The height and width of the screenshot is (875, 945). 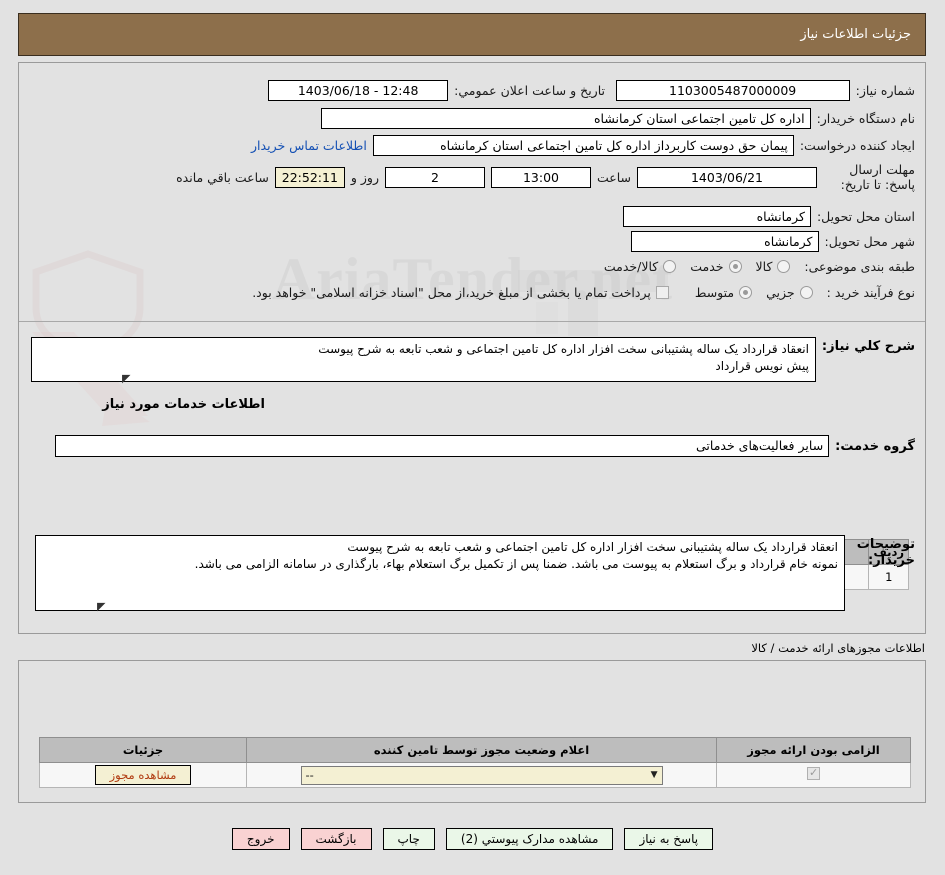 I want to click on buyer-contact-link: اطلاعات تماس خریدار, so click(x=309, y=145).